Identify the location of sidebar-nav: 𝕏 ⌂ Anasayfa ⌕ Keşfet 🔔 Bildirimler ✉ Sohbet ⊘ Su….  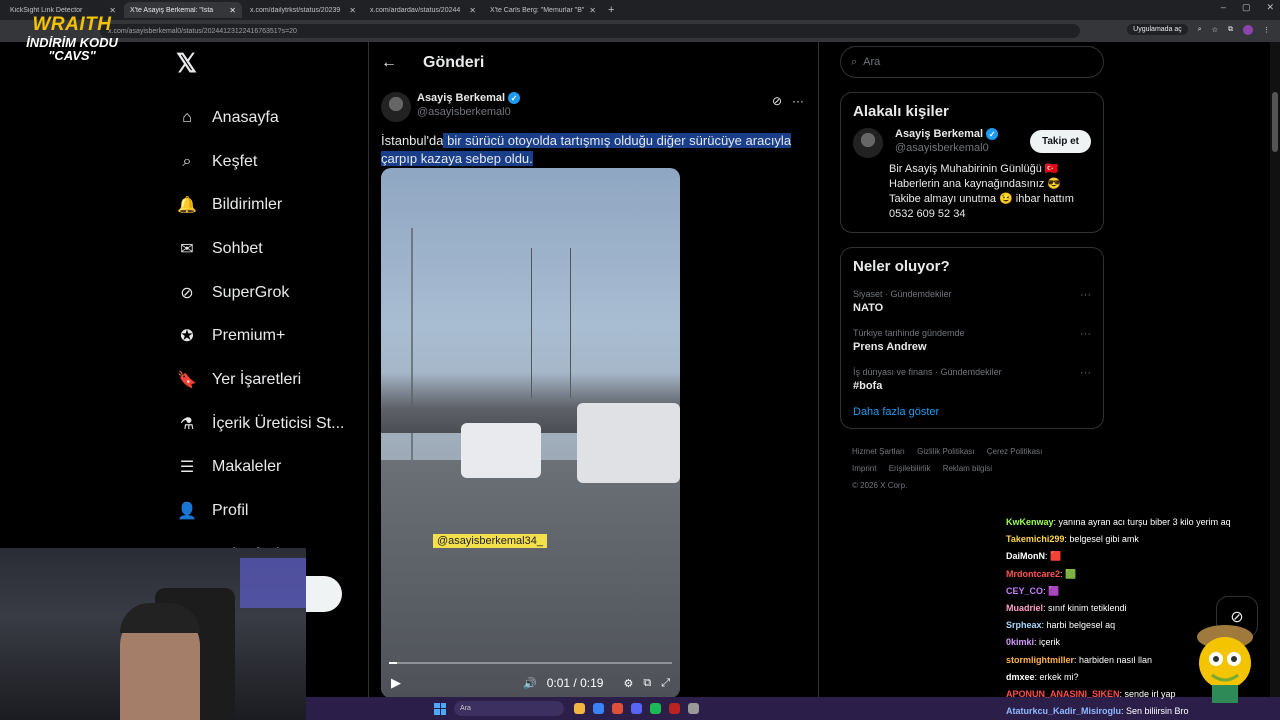
(267, 312).